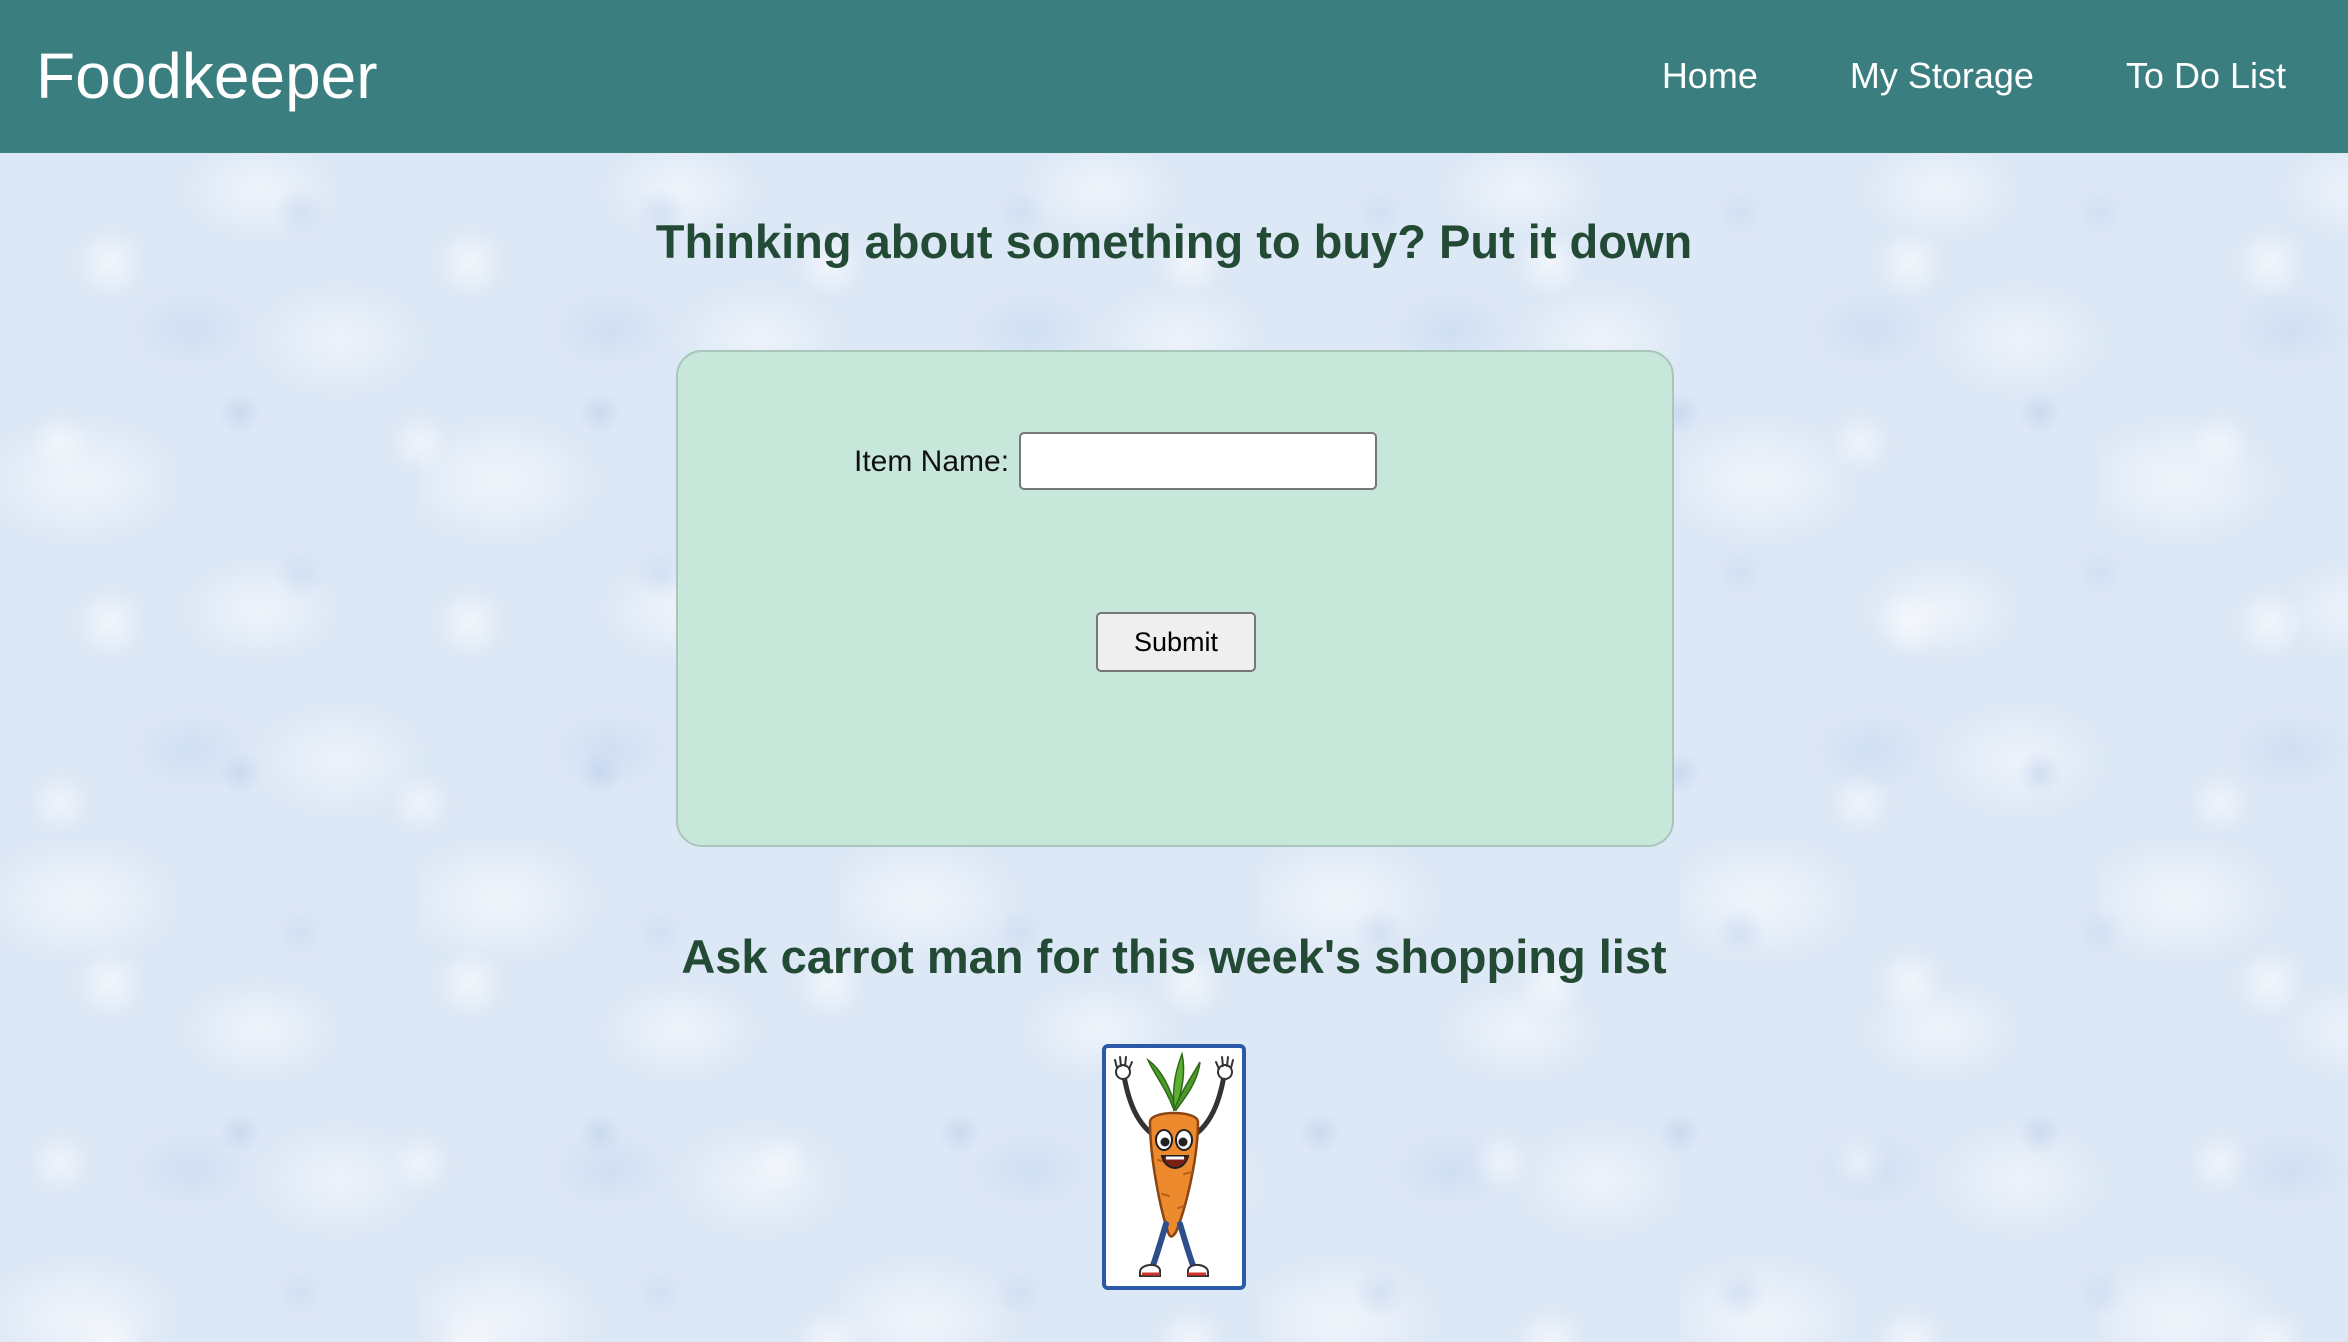  I want to click on nav-link-my-storage: My Storage, so click(1942, 76).